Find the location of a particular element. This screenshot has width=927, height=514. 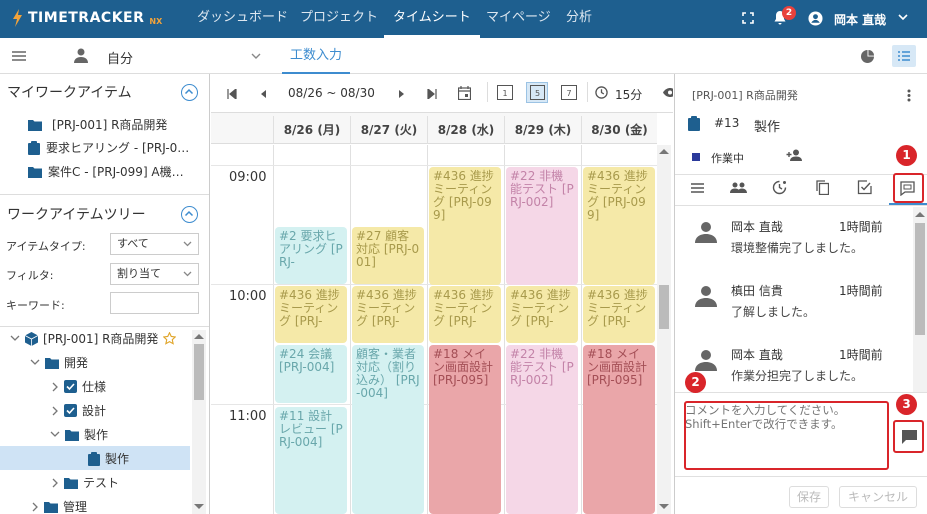

keyword-label: キーワード: is located at coordinates (35, 305).